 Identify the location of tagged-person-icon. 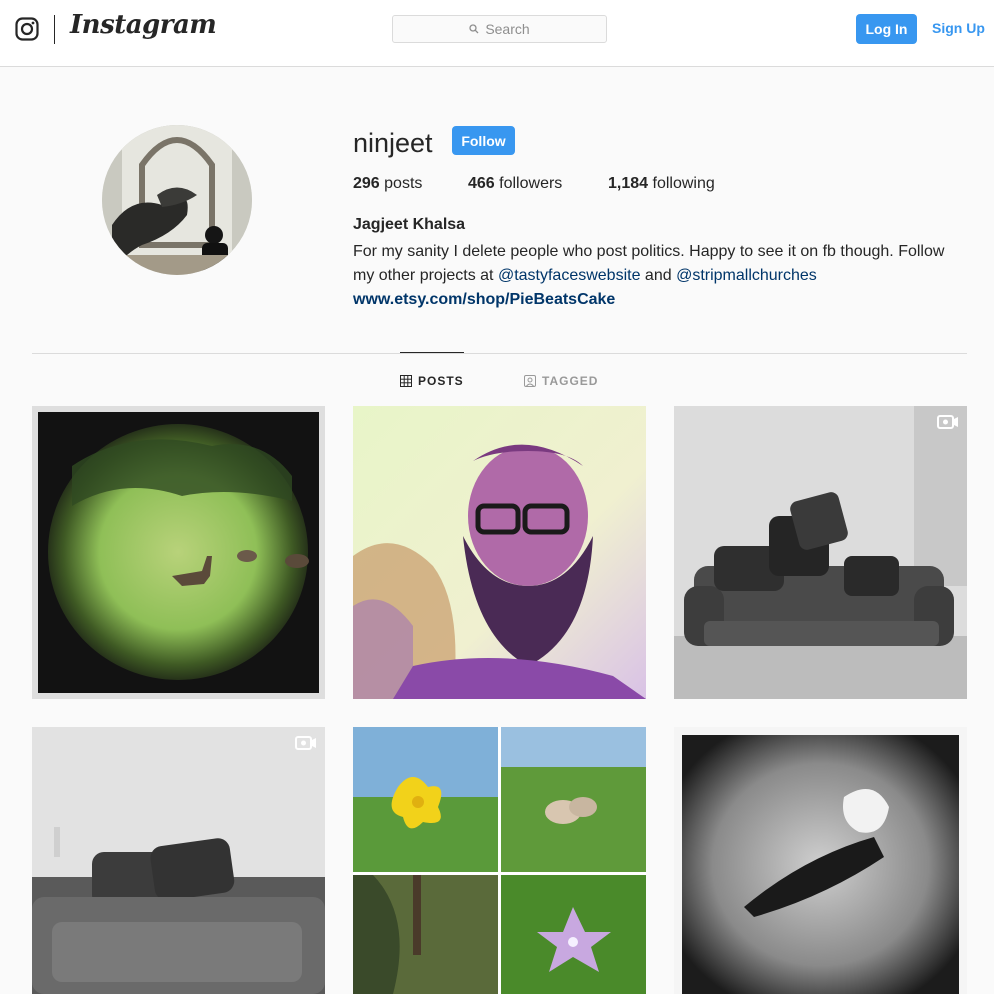
(530, 381).